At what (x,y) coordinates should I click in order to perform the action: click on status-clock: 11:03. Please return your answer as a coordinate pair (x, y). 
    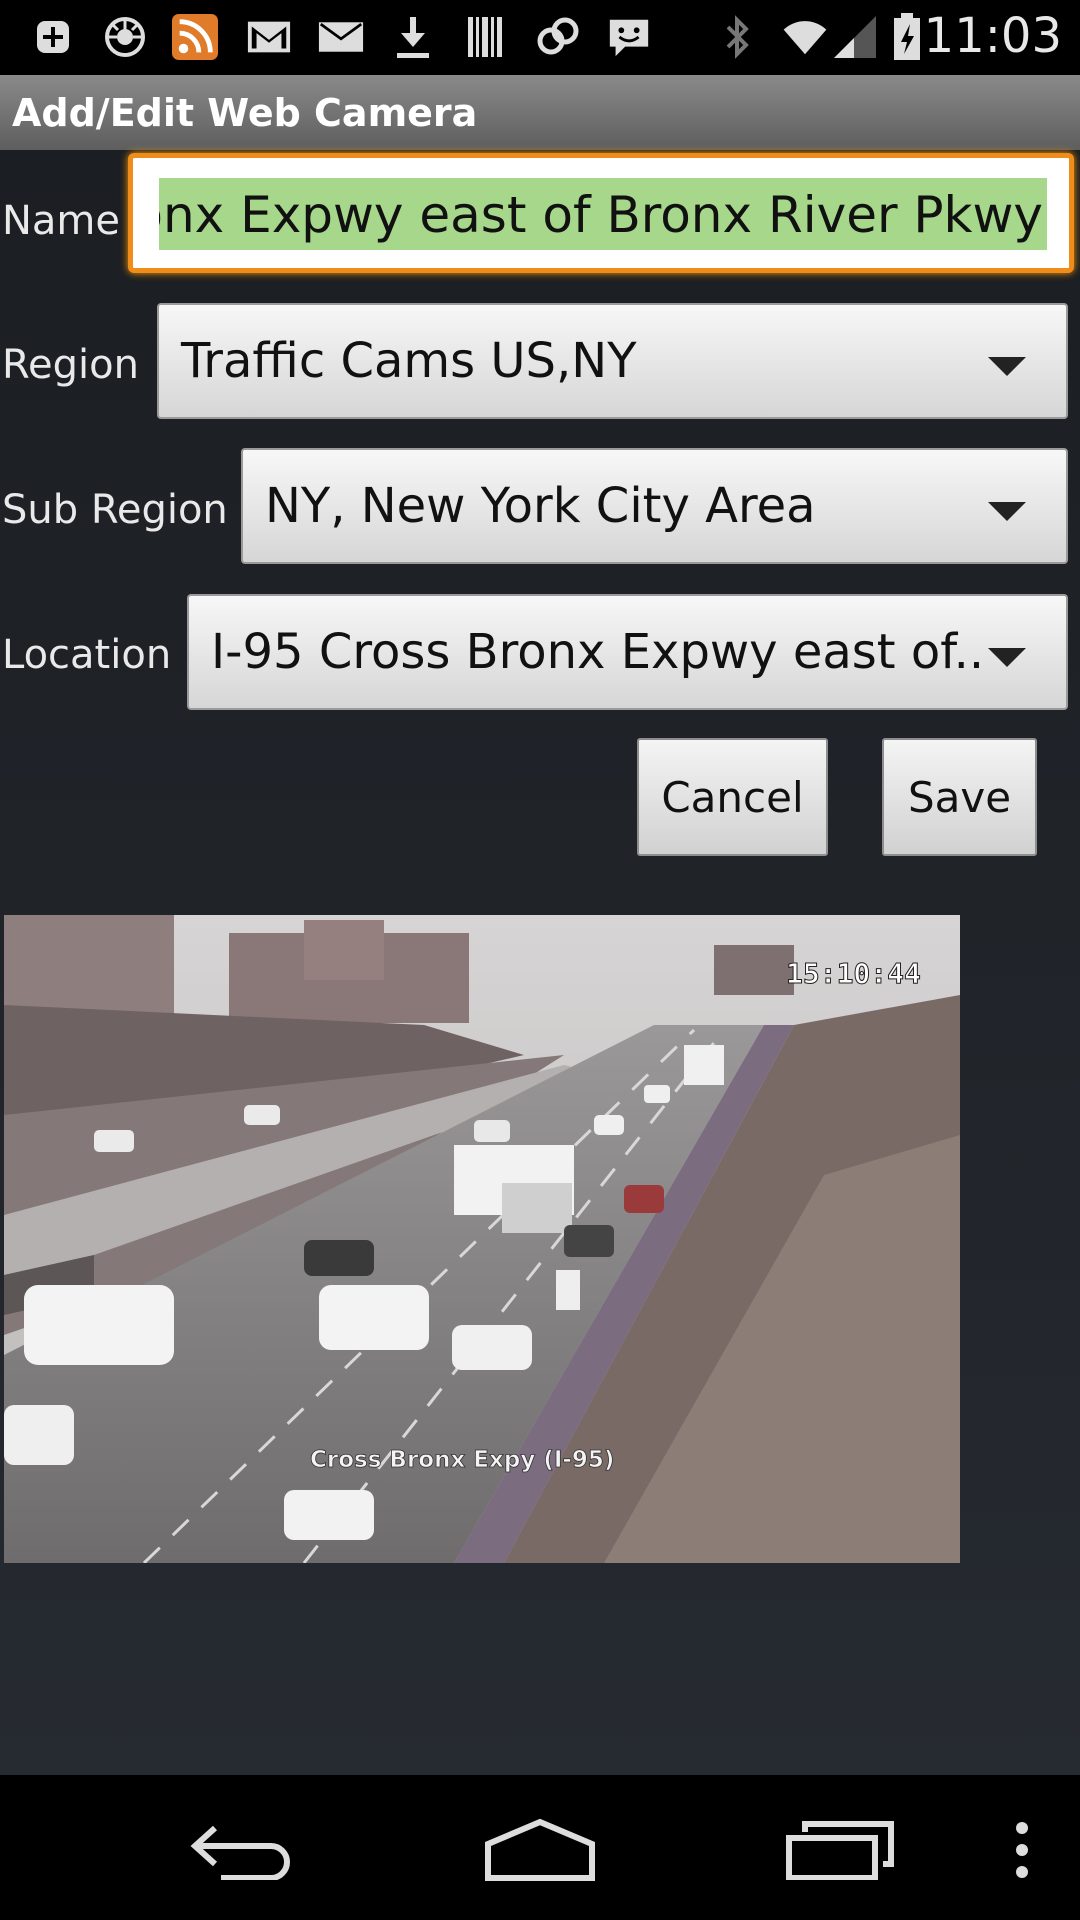
    Looking at the image, I should click on (992, 36).